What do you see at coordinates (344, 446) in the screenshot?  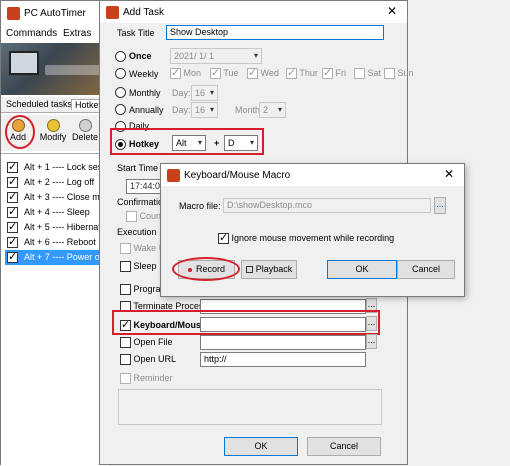 I see `add-task-cancel-button: Cancel` at bounding box center [344, 446].